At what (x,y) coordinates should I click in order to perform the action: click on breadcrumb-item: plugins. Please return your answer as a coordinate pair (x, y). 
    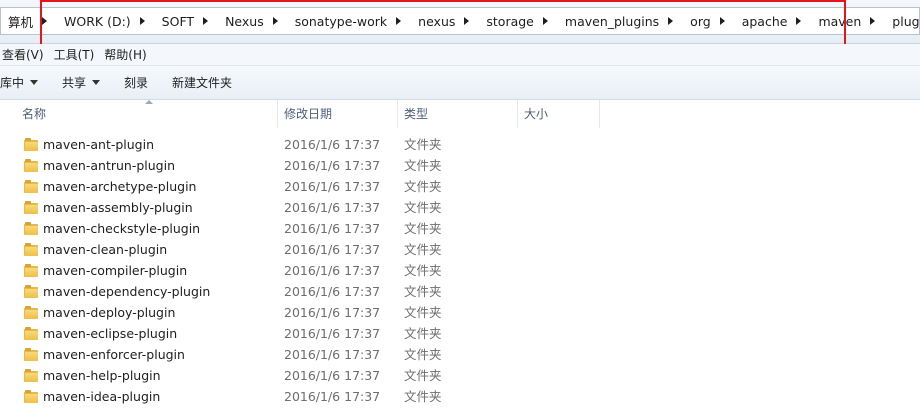
    Looking at the image, I should click on (902, 21).